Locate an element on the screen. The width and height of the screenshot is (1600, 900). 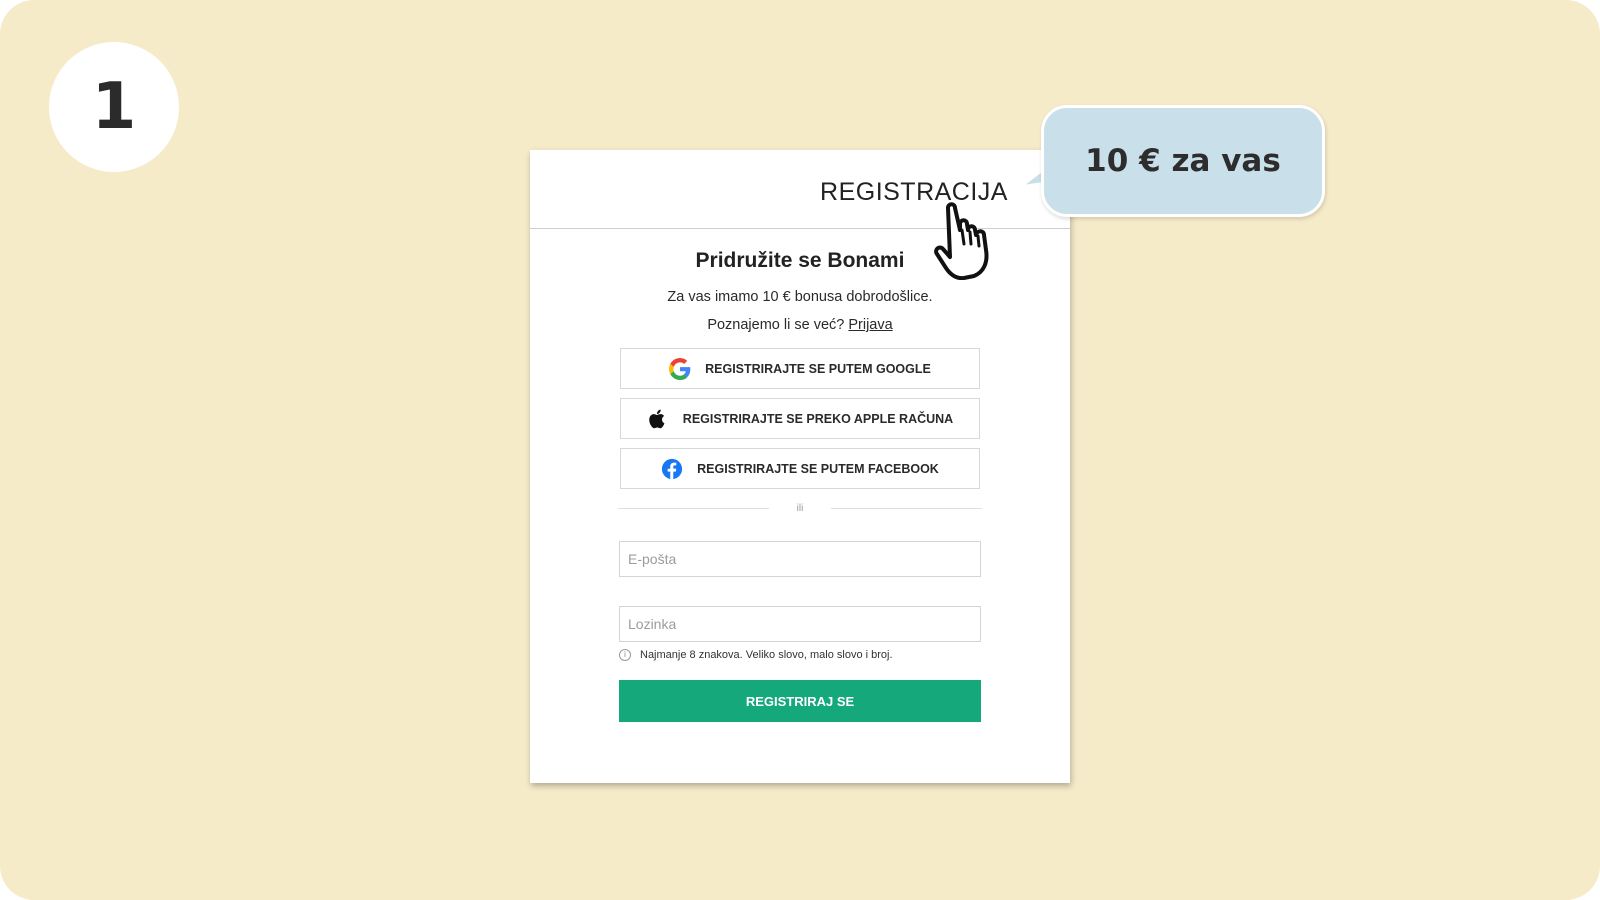
facebook-signup-label: REGISTRIRAJTE SE PUTEM FACEBOOK is located at coordinates (818, 468).